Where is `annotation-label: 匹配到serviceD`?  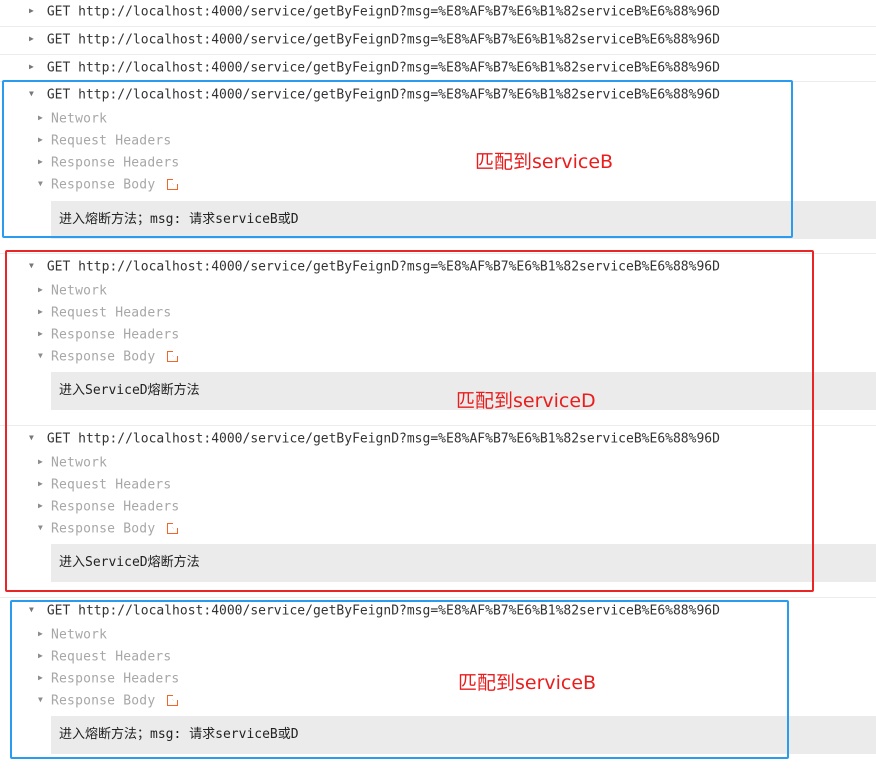 annotation-label: 匹配到serviceD is located at coordinates (526, 401).